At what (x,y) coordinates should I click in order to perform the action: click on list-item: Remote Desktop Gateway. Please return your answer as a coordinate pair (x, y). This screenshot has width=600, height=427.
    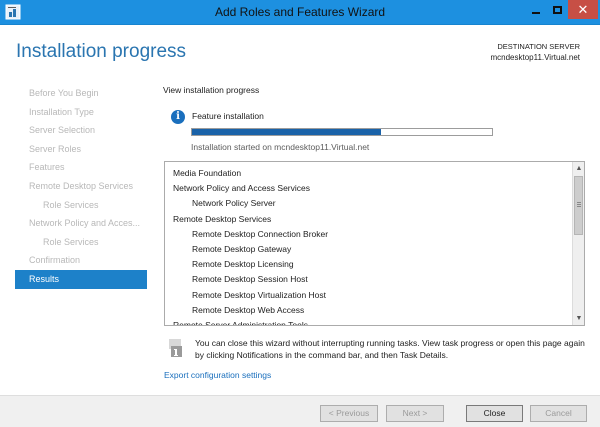
    Looking at the image, I should click on (242, 248).